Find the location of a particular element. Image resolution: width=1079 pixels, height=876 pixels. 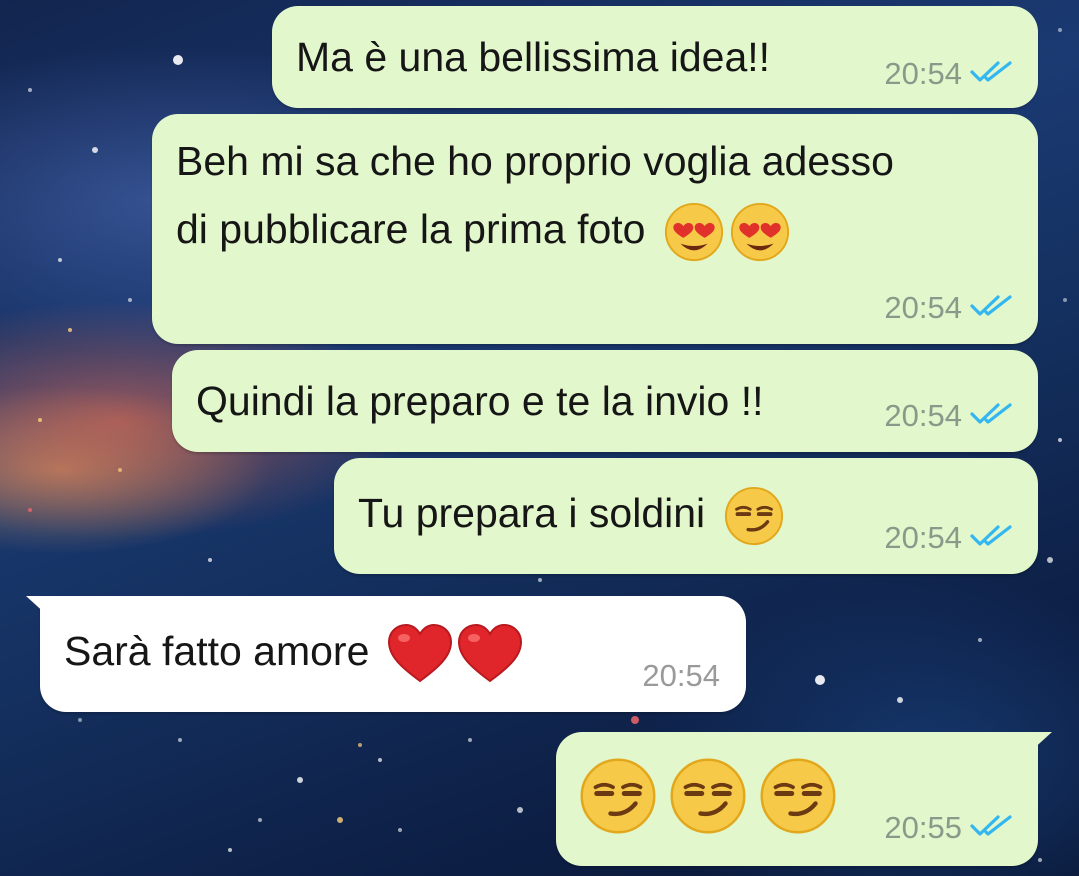

message-text: Tu prepara i soldini is located at coordinates (571, 514).